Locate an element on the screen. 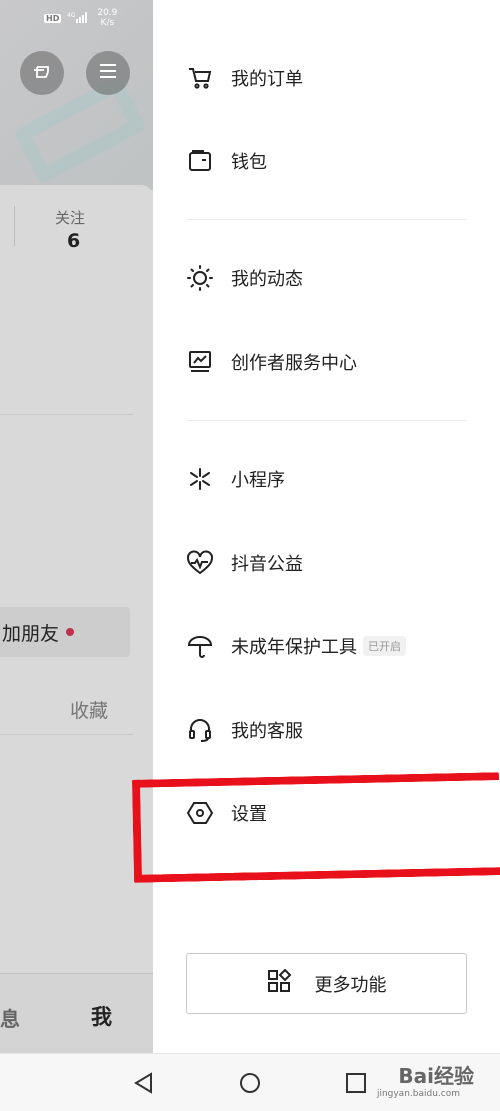 The image size is (500, 1111). status-badge: 已开启 is located at coordinates (384, 646).